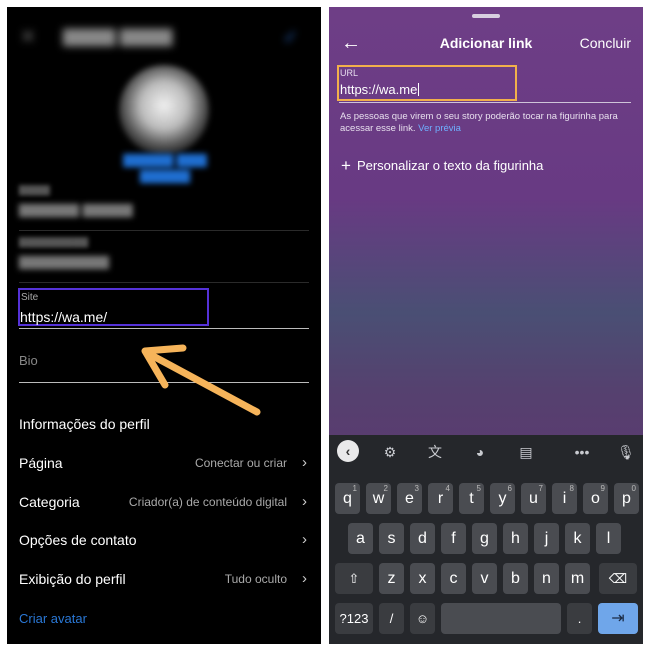  What do you see at coordinates (163, 427) in the screenshot?
I see `menu-item-profile-info: Informações do perfil` at bounding box center [163, 427].